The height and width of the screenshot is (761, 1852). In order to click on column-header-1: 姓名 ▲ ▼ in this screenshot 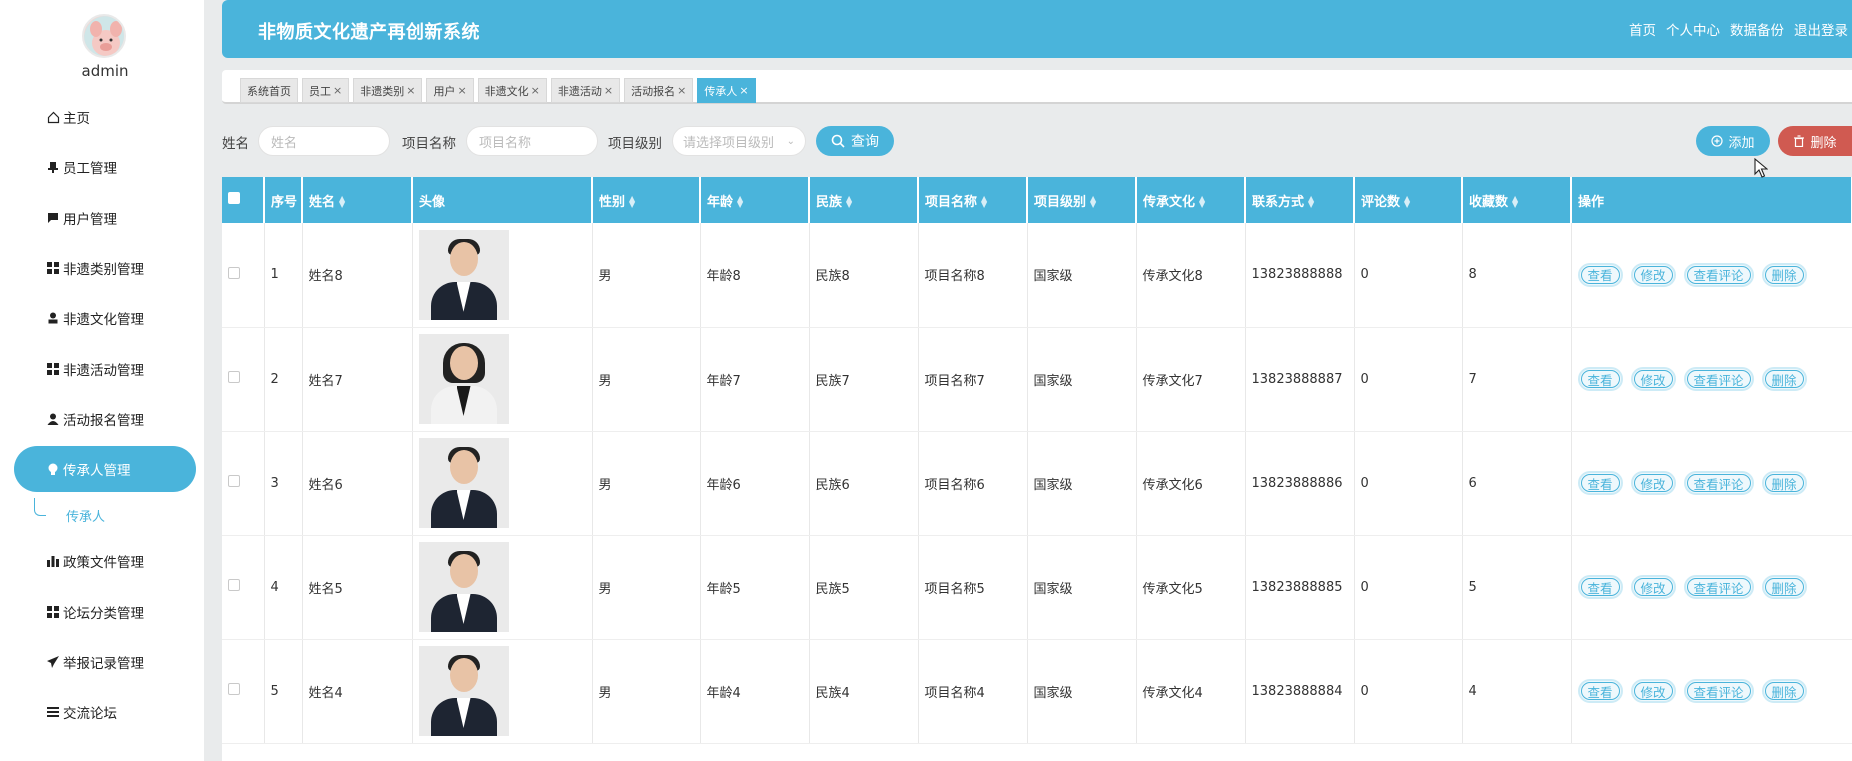, I will do `click(357, 200)`.